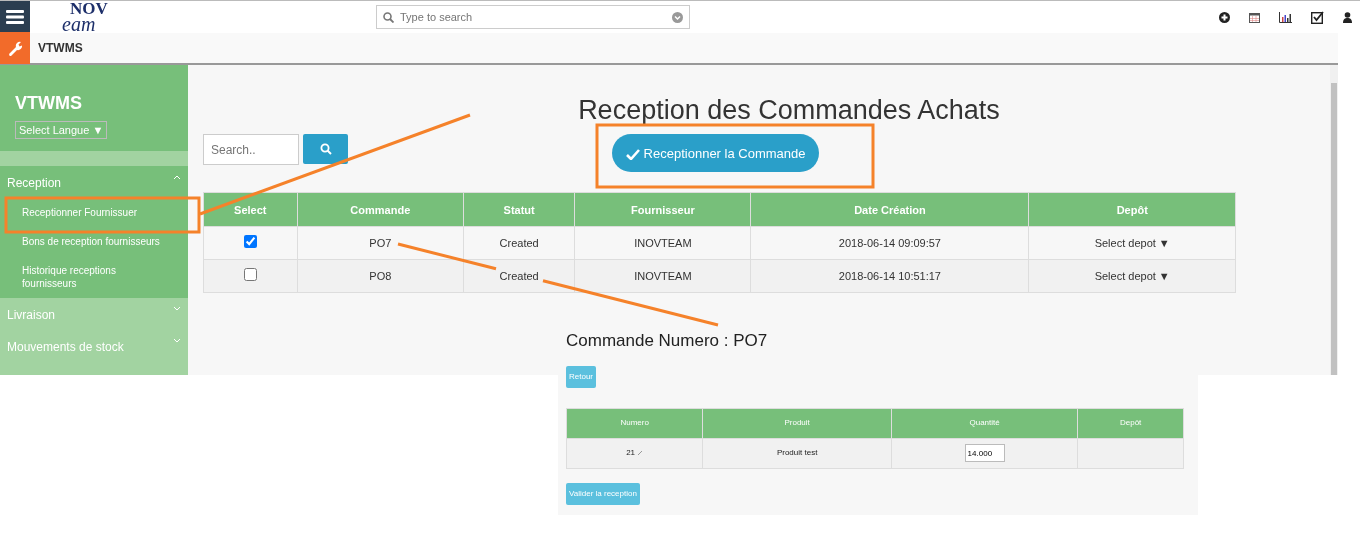  I want to click on sidebar-item: Historique receptions fournisseurs, so click(94, 277).